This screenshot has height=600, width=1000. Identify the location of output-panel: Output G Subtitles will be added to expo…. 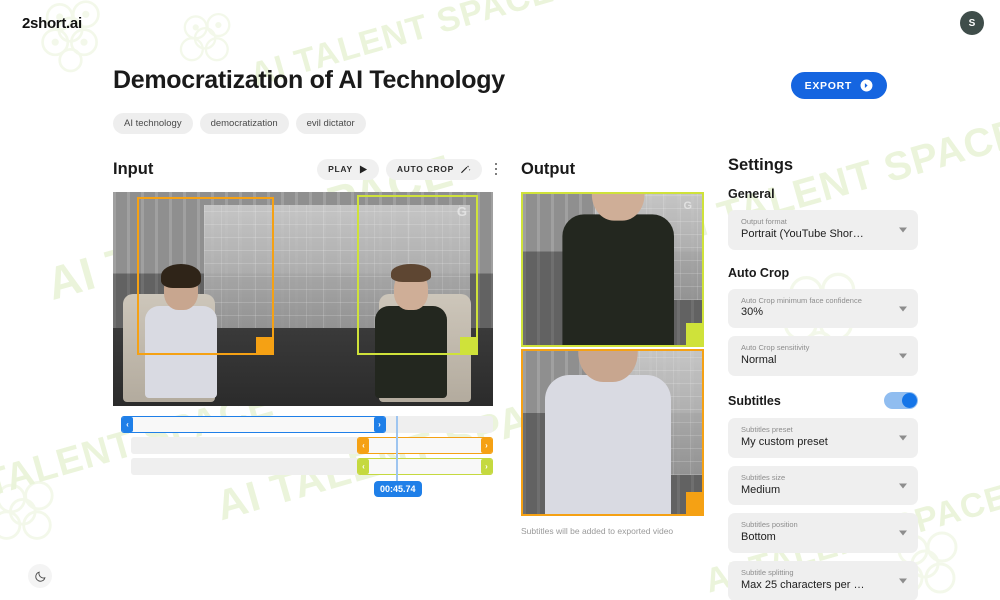
(618, 378).